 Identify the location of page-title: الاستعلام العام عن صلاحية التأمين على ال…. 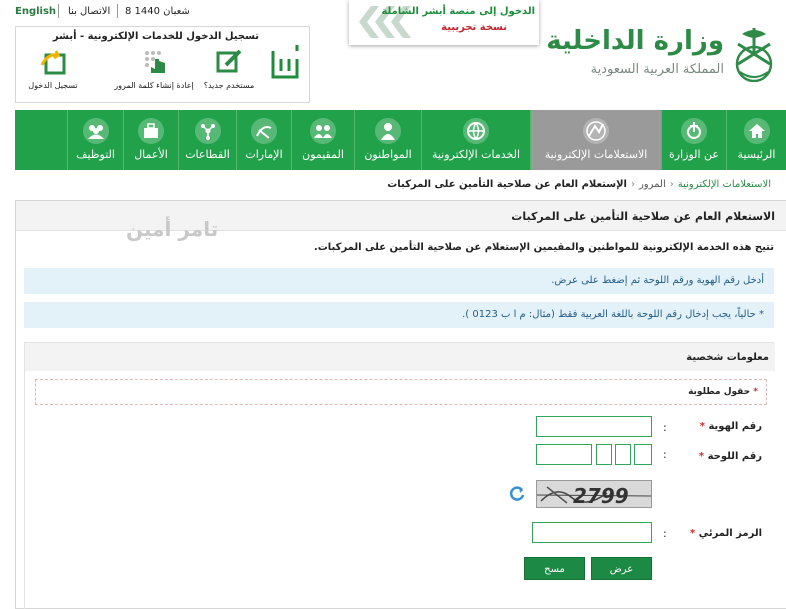
(643, 216).